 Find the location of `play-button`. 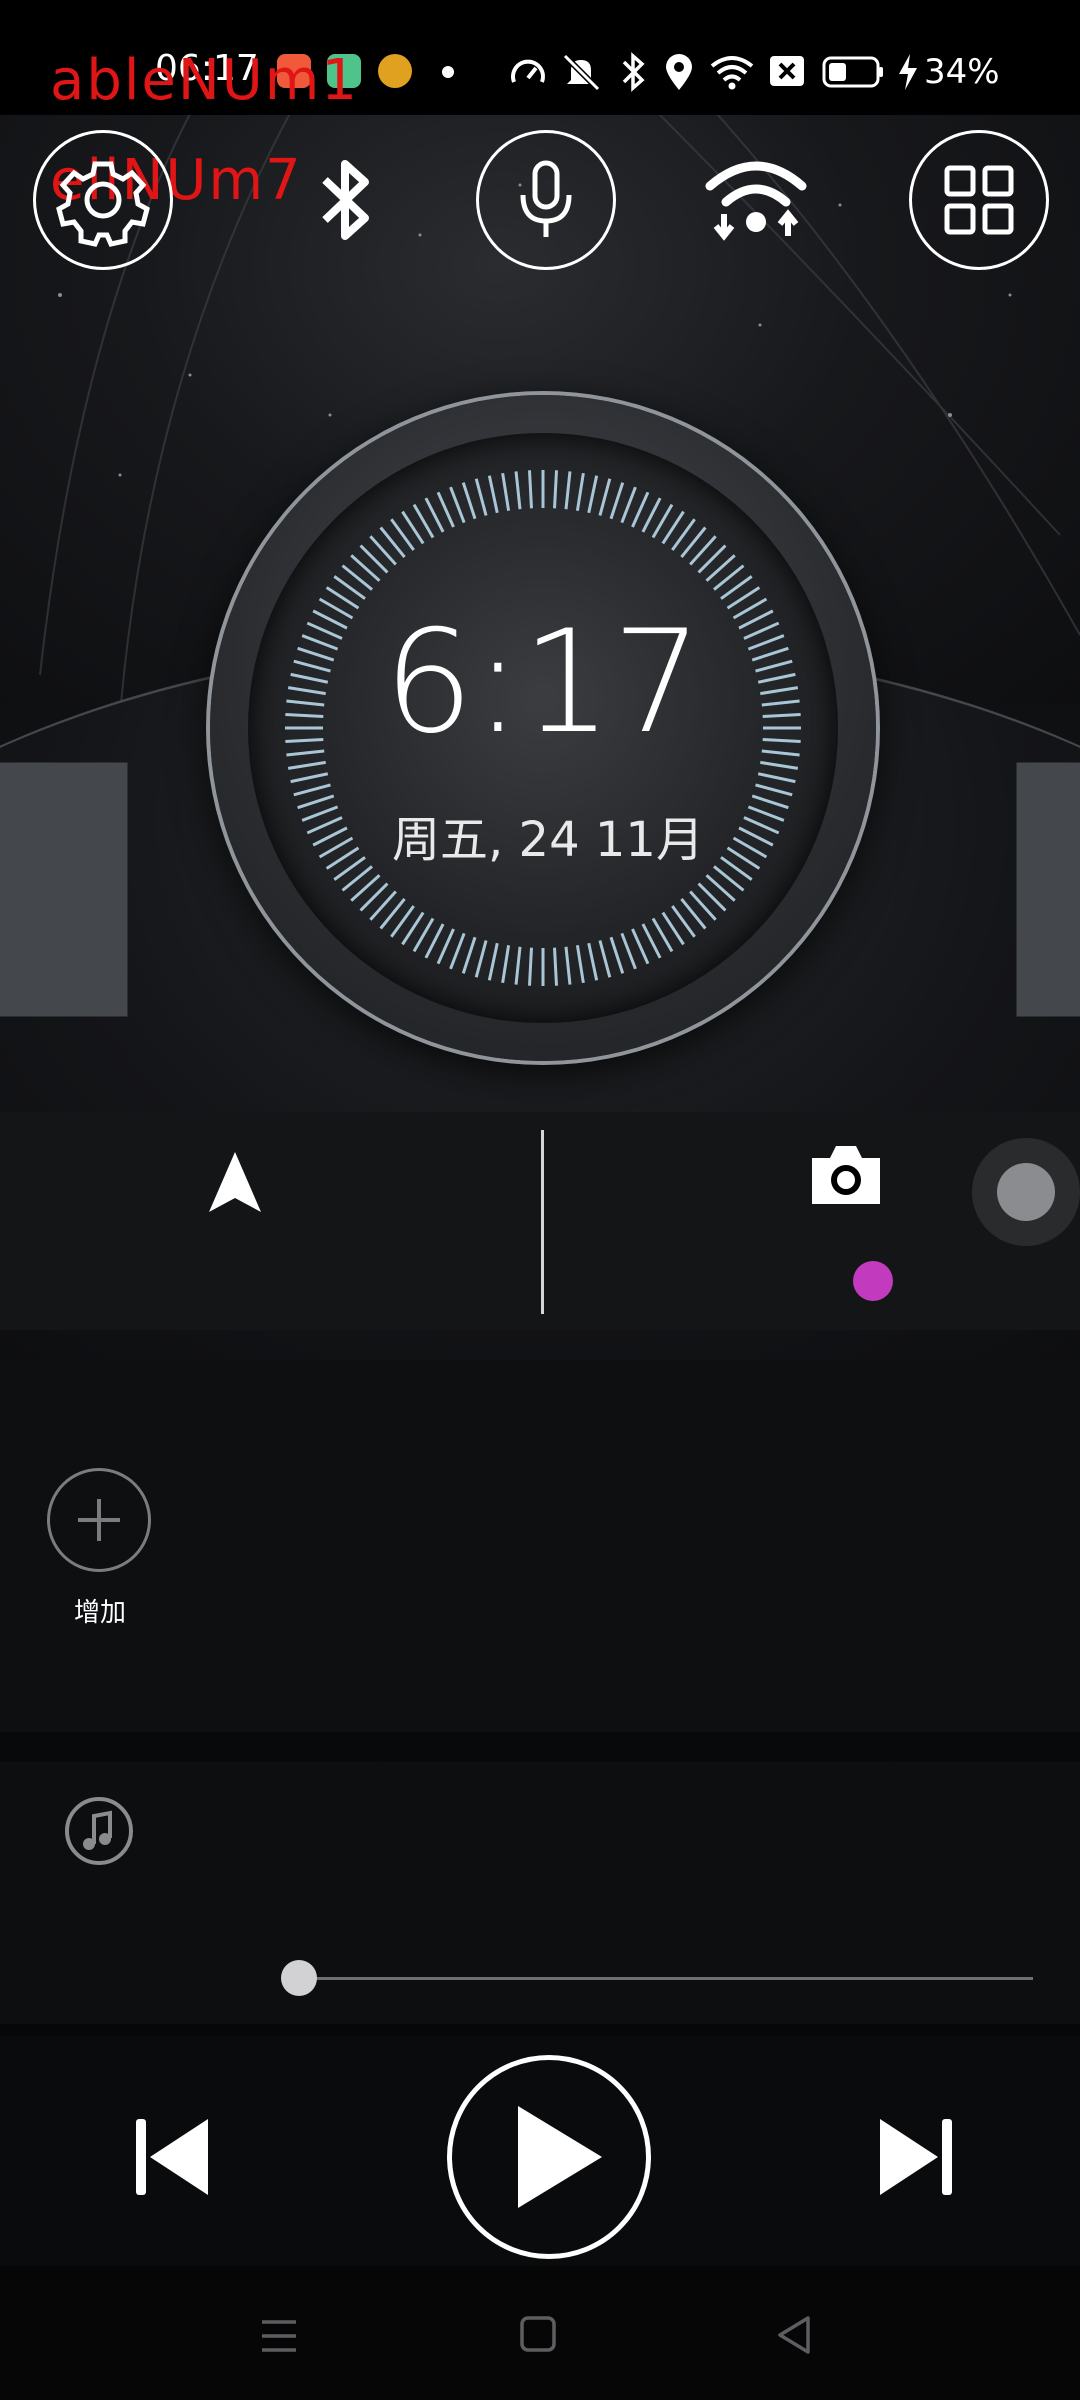

play-button is located at coordinates (549, 2157).